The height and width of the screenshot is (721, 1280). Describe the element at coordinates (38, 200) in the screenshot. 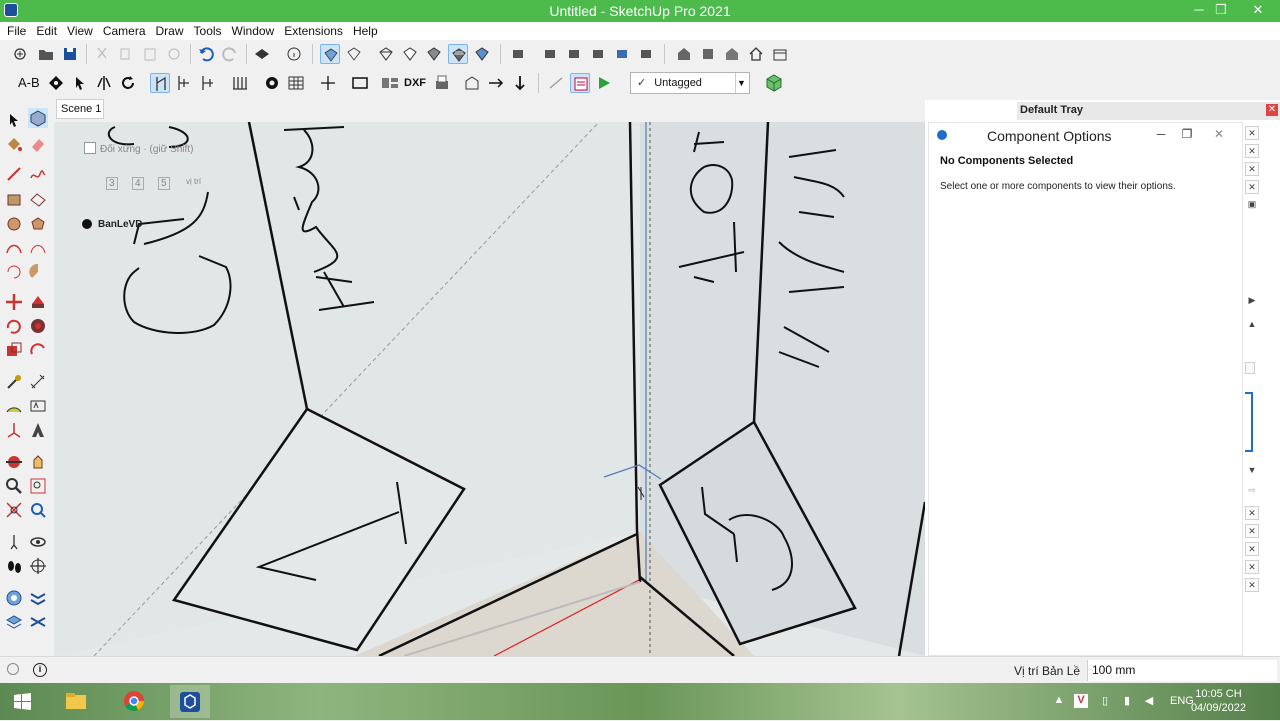

I see `rotated-rectangle-icon` at that location.